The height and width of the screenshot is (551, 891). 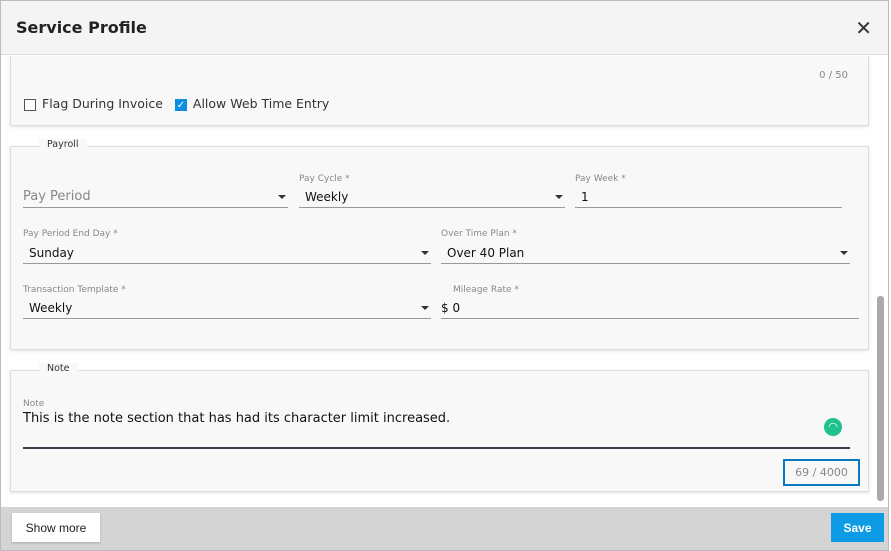 I want to click on checkmark-icon: ✓, so click(x=180, y=104).